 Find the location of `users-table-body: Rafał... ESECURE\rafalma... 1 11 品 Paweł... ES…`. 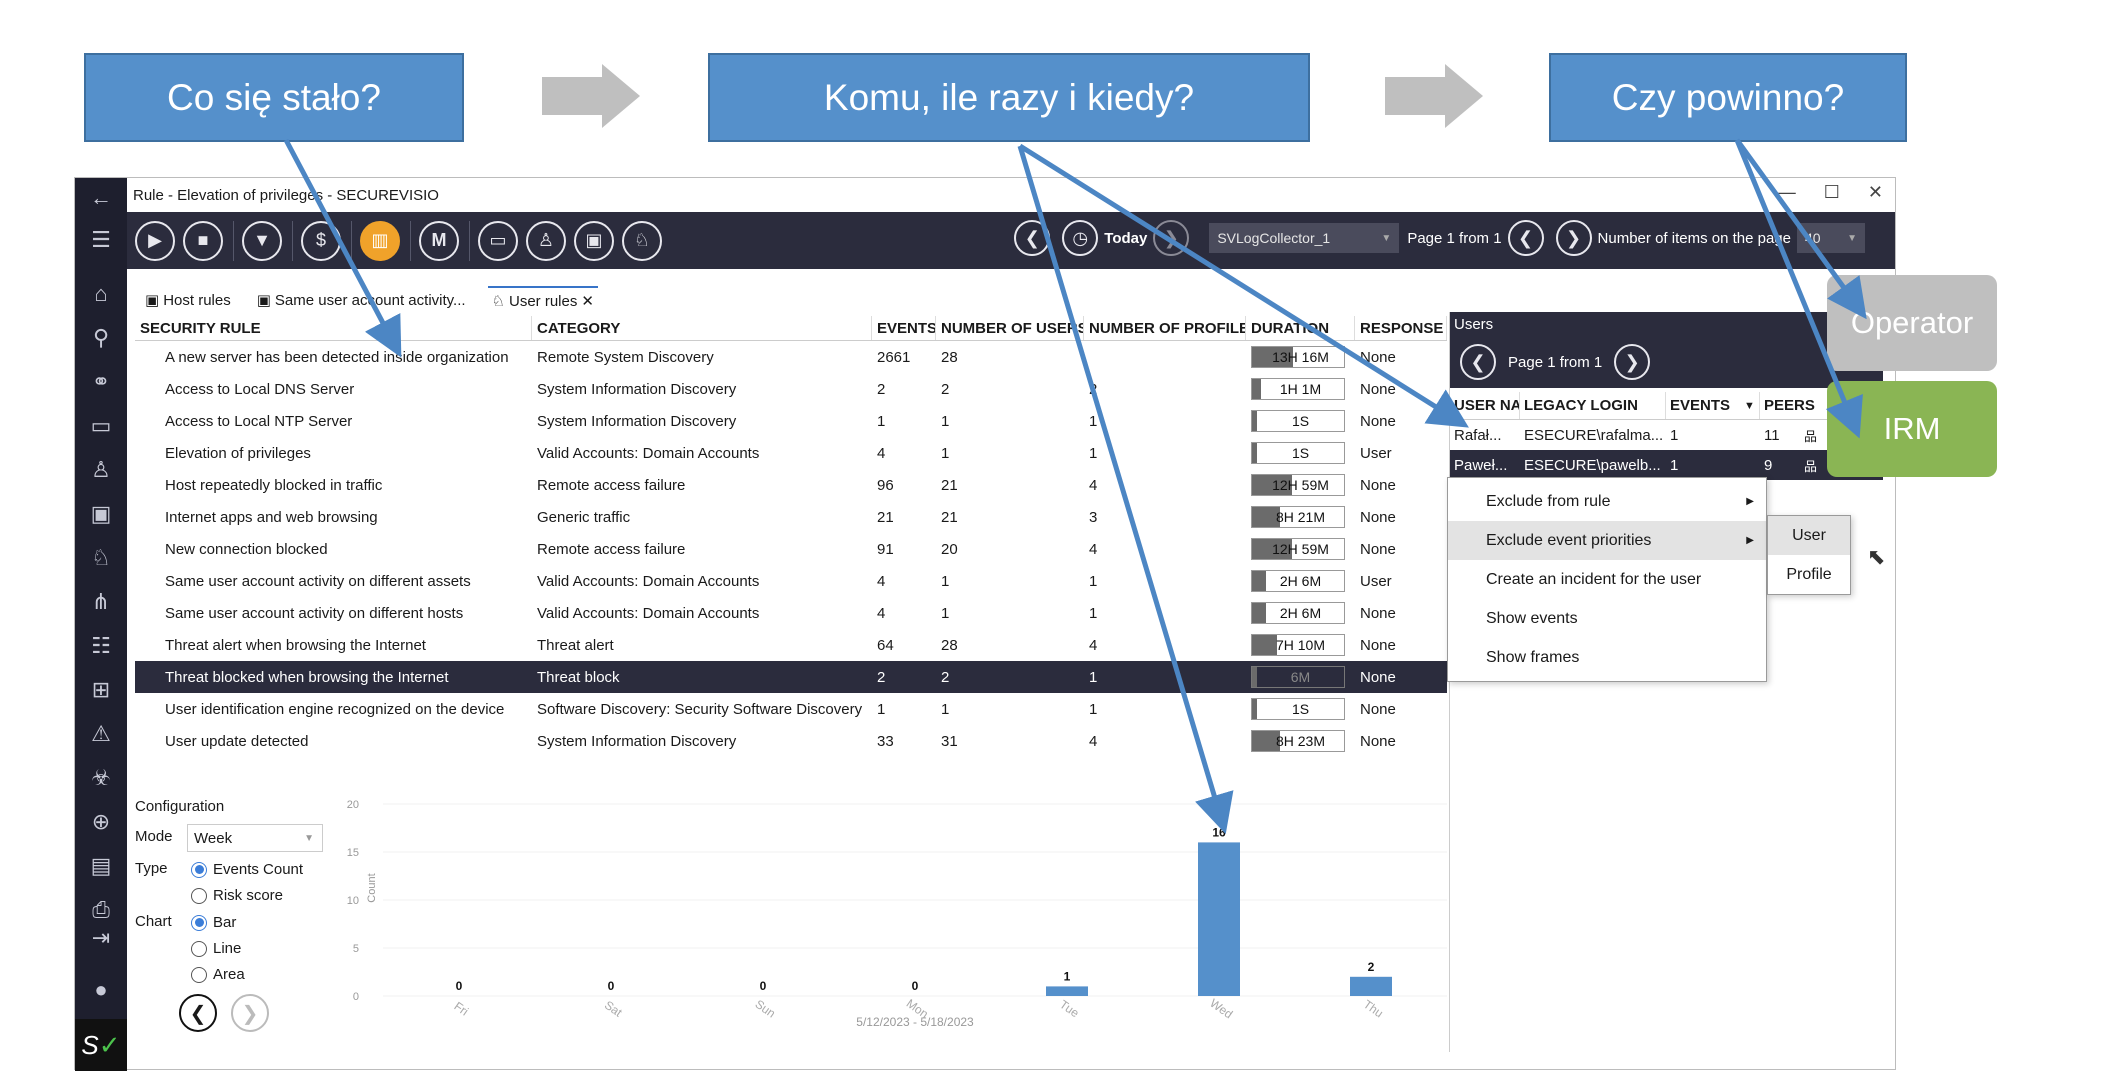

users-table-body: Rafał... ESECURE\rafalma... 1 11 品 Paweł... ES… is located at coordinates (1666, 450).